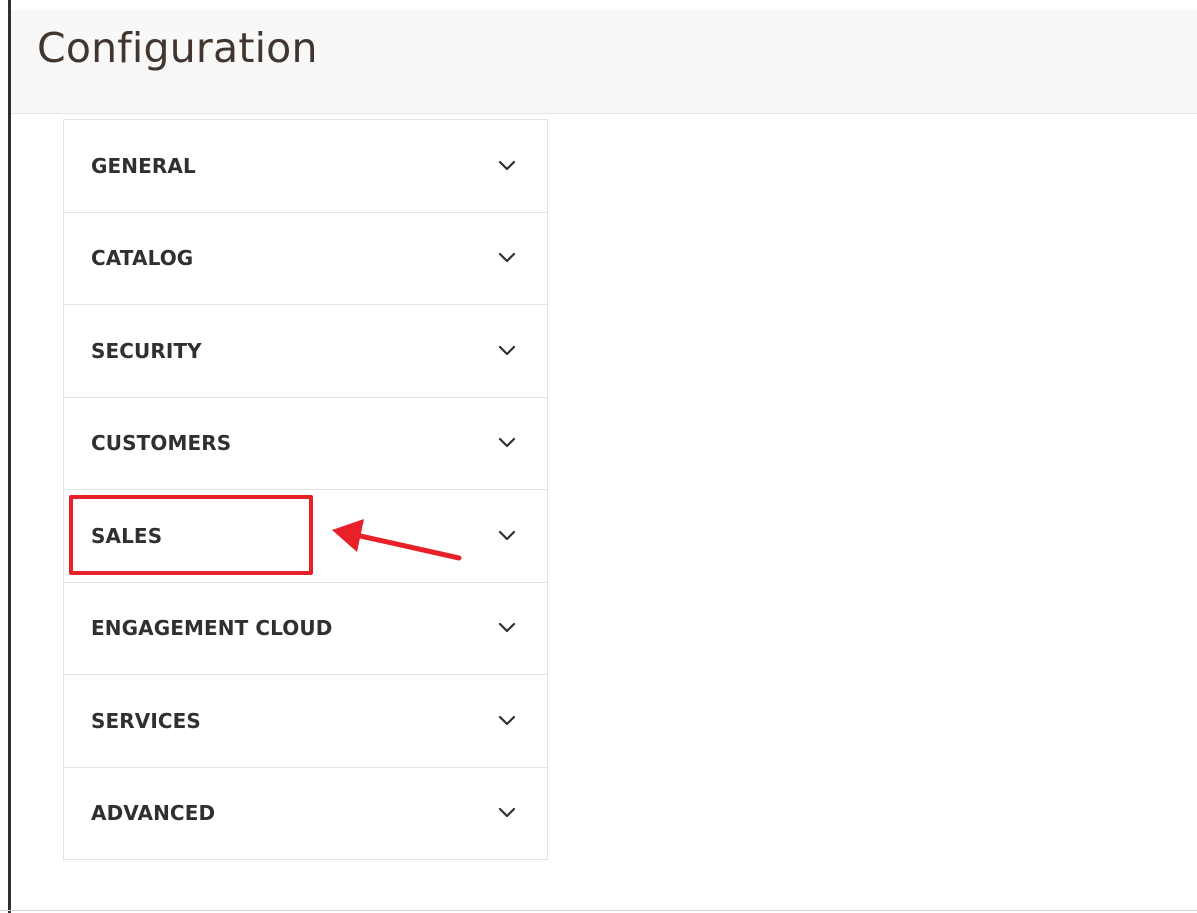  Describe the element at coordinates (305, 443) in the screenshot. I see `nav-item-customers: CUSTOMERS` at that location.